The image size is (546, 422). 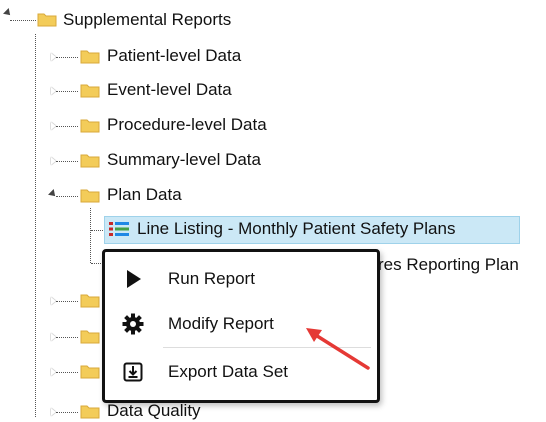 I want to click on tree-node-plan-data: Plan Data, so click(x=144, y=195).